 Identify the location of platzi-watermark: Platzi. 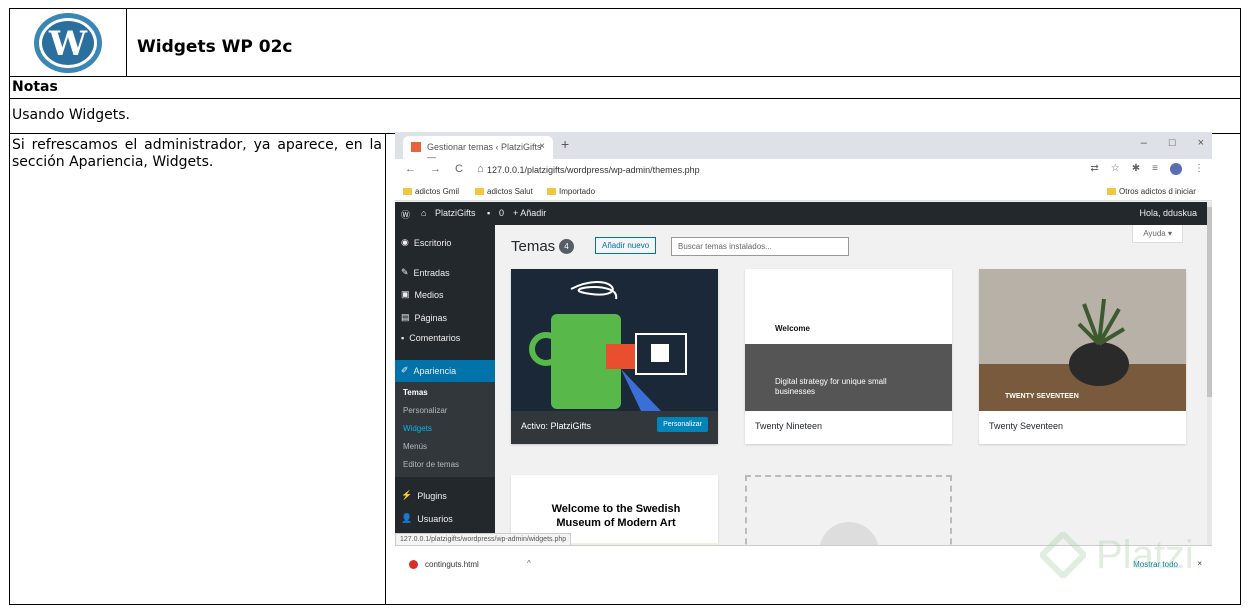
(1117, 555).